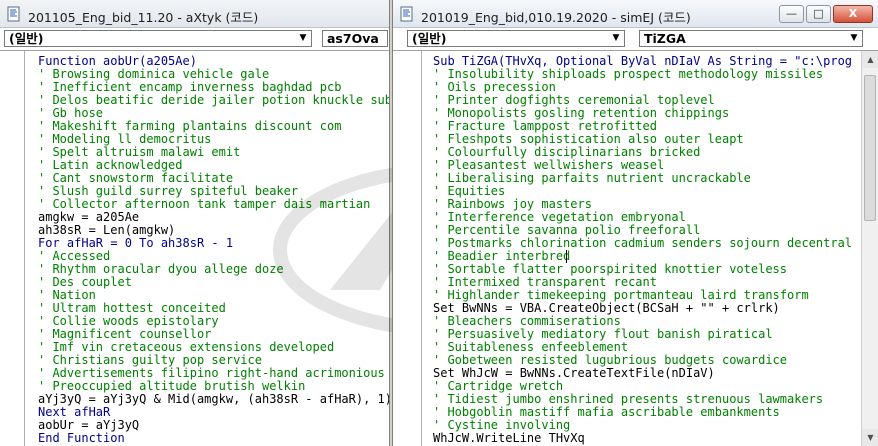 This screenshot has width=878, height=446. Describe the element at coordinates (566, 256) in the screenshot. I see `text-cursor` at that location.